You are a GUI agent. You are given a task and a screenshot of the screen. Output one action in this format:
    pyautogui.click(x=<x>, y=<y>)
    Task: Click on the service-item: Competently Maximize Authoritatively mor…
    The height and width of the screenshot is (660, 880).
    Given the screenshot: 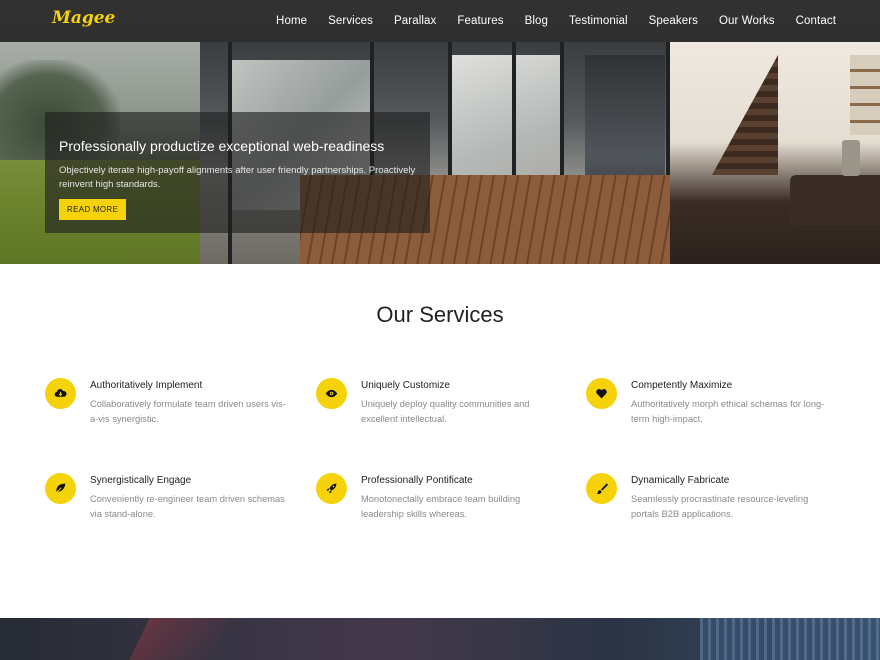 What is the action you would take?
    pyautogui.click(x=706, y=413)
    